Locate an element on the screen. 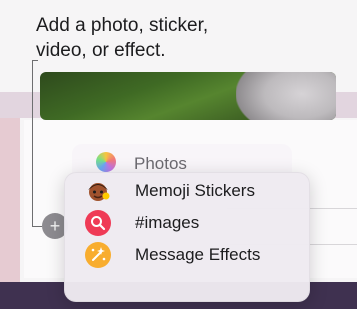  menu-item-label: #images is located at coordinates (167, 222).